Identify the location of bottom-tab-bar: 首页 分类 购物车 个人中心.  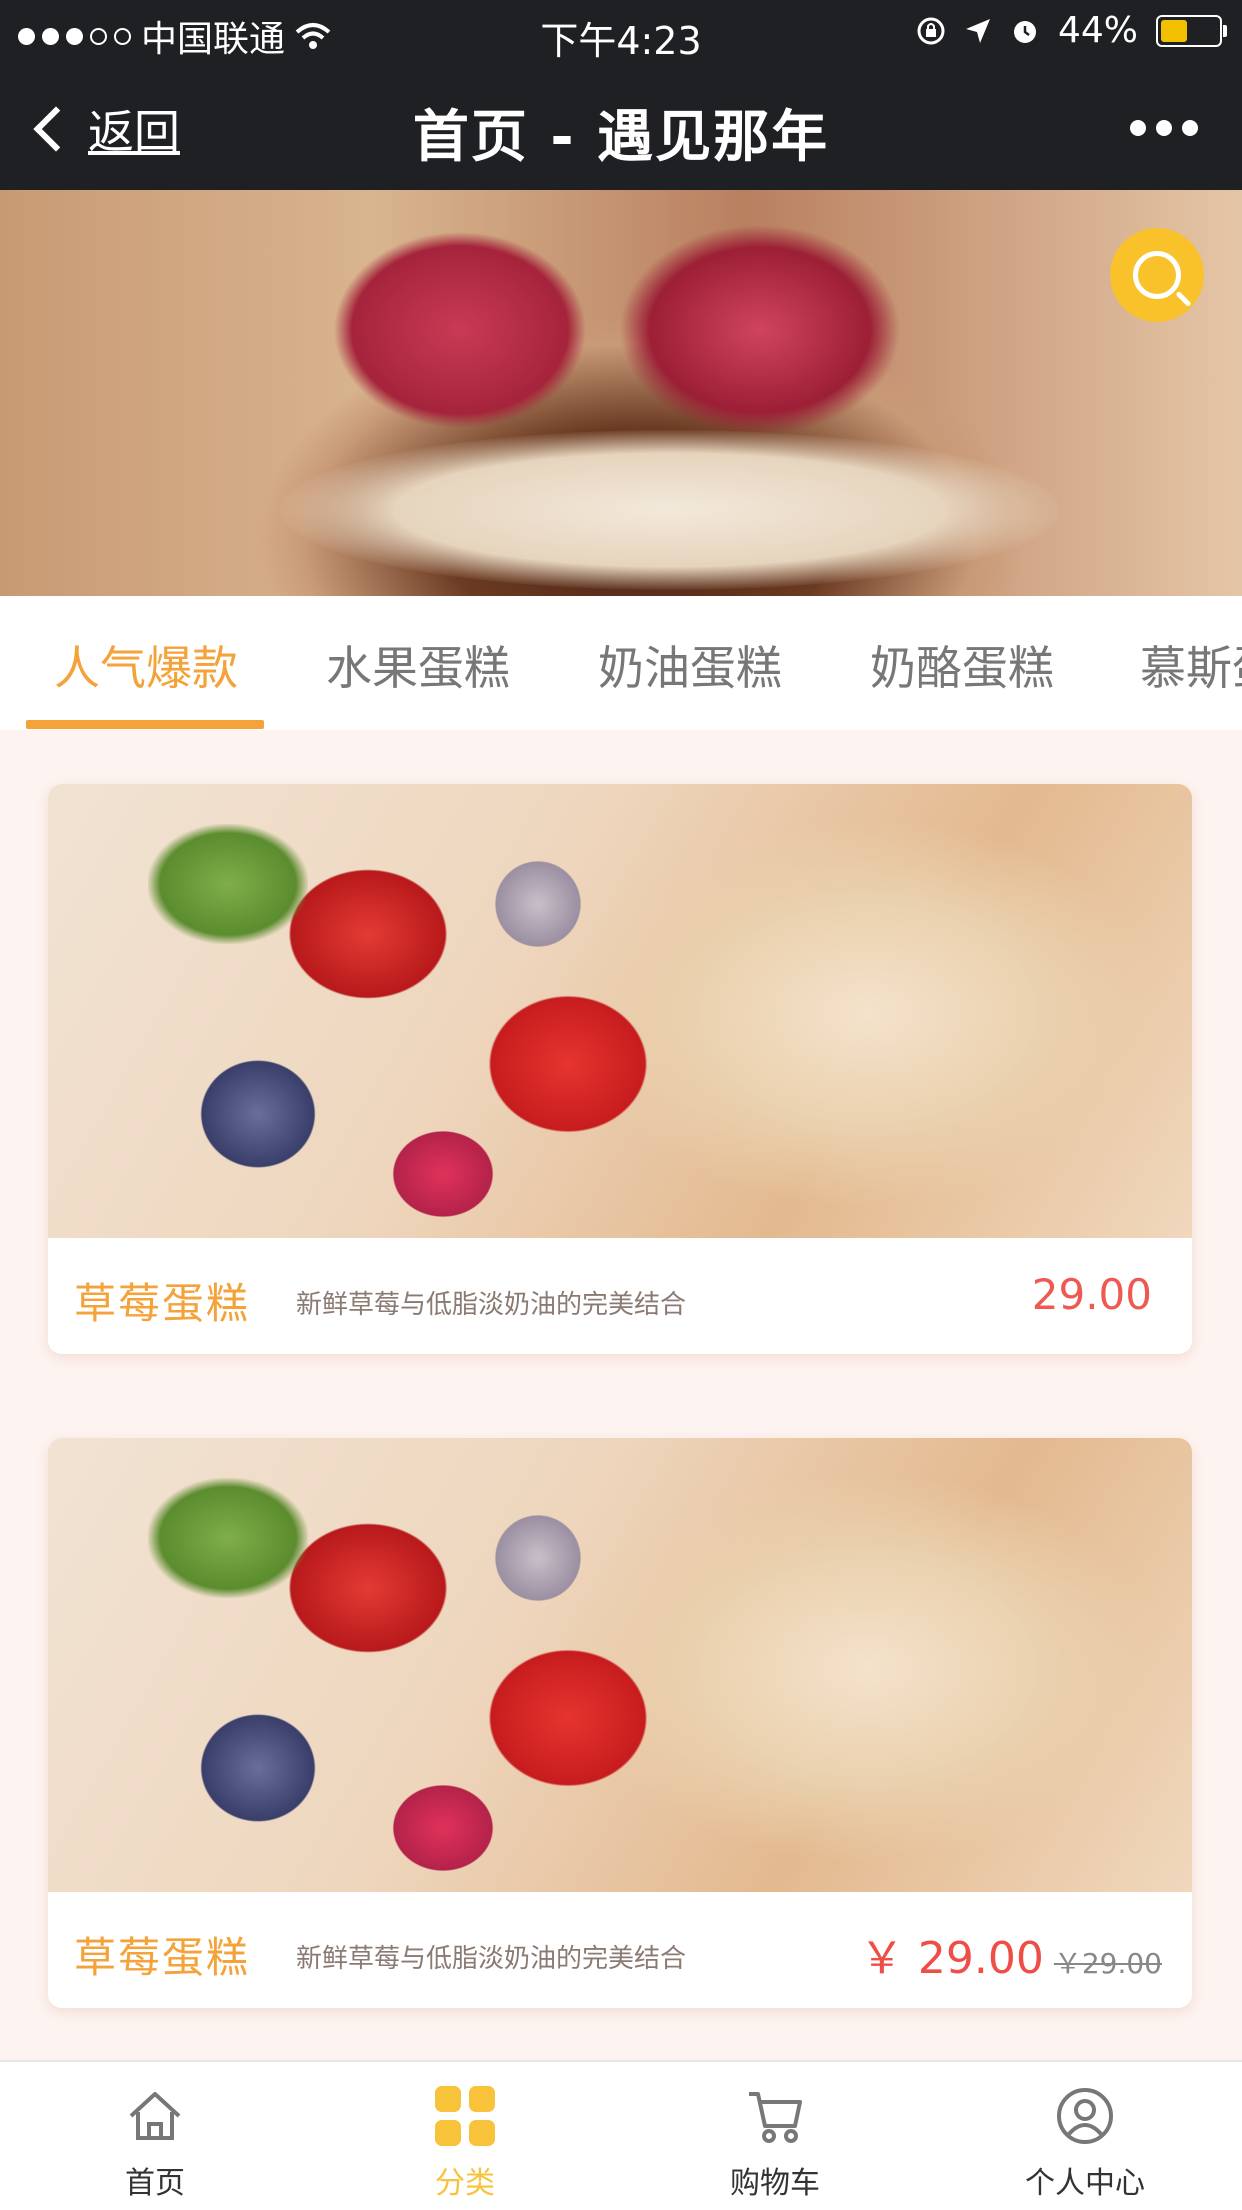
(621, 2135).